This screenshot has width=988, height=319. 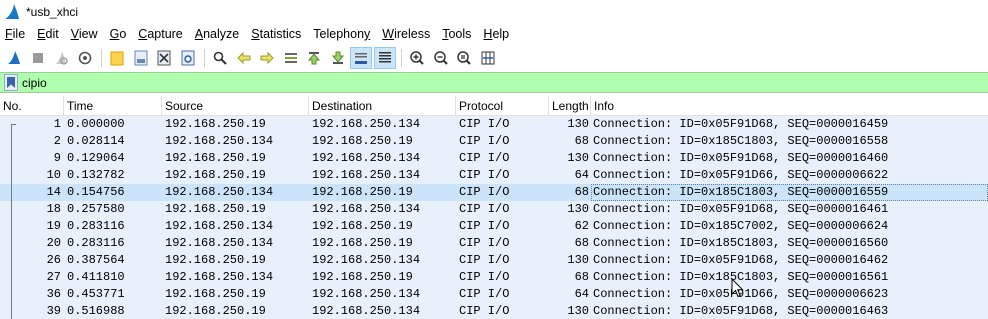 I want to click on shark-fin-start-icon, so click(x=14, y=58).